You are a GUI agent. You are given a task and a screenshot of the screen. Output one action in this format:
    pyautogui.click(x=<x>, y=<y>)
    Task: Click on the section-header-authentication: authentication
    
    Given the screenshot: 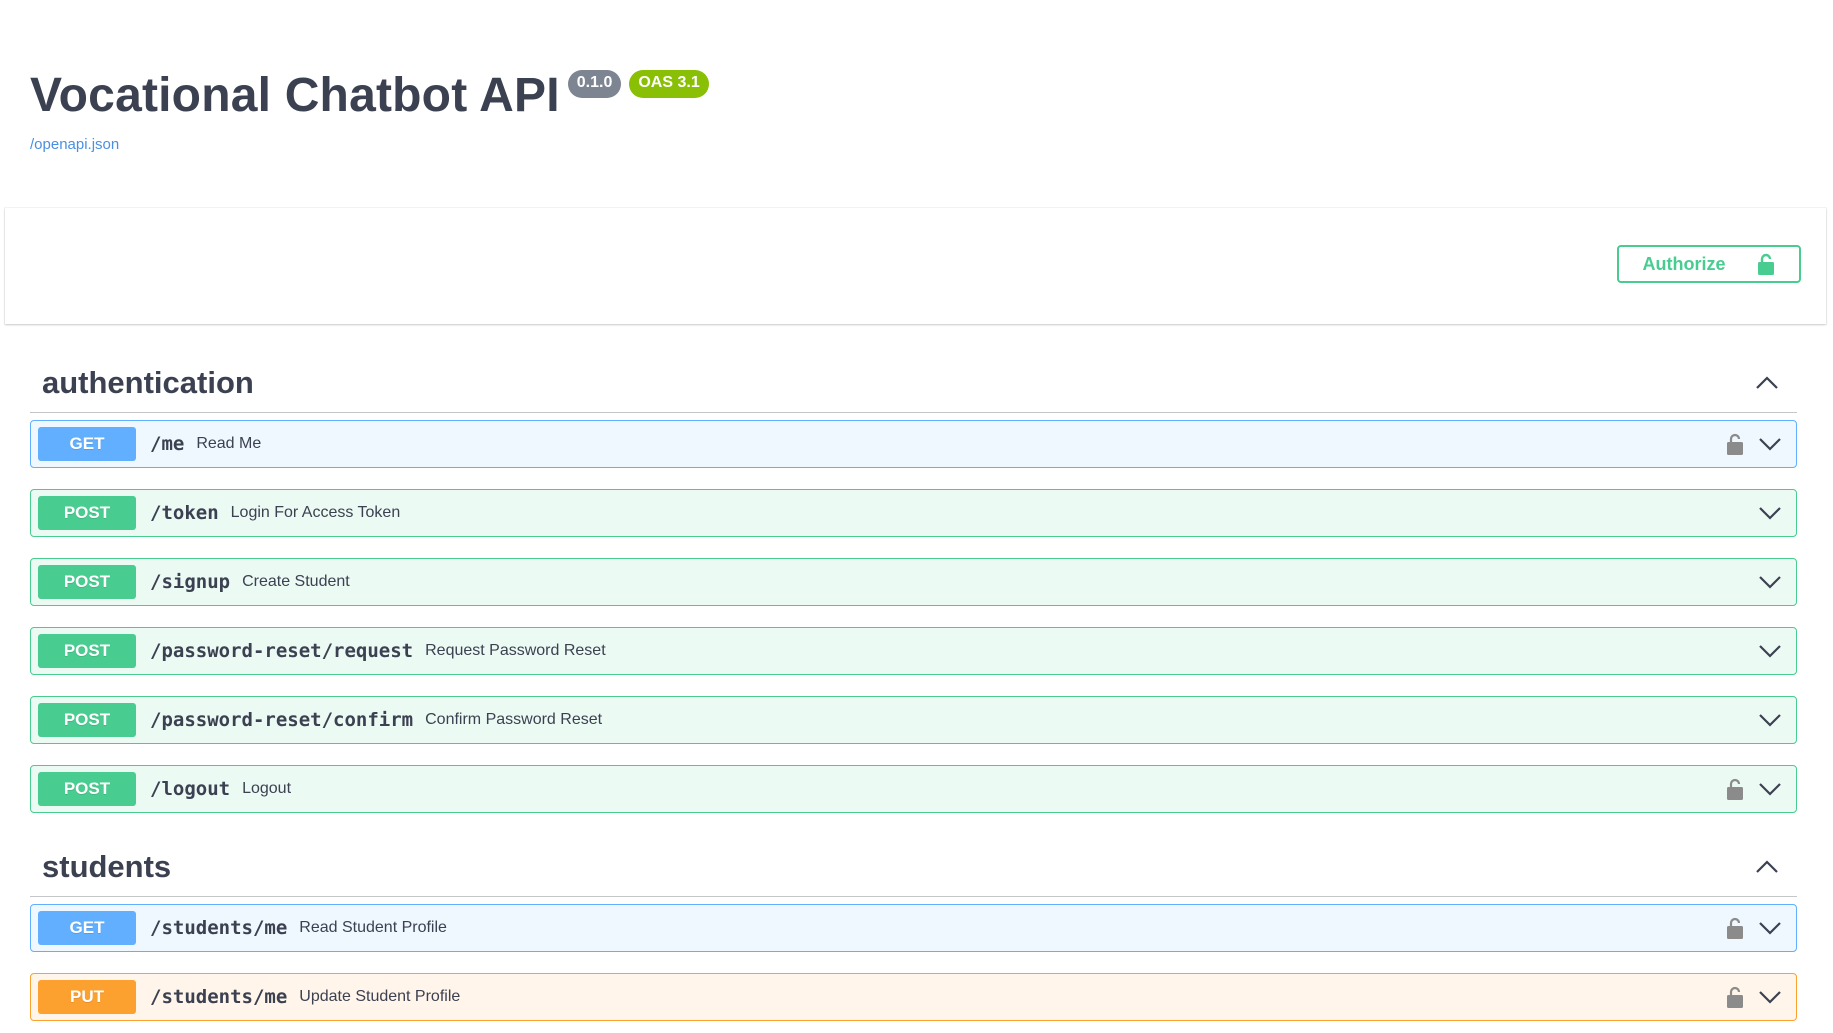 What is the action you would take?
    pyautogui.click(x=913, y=383)
    